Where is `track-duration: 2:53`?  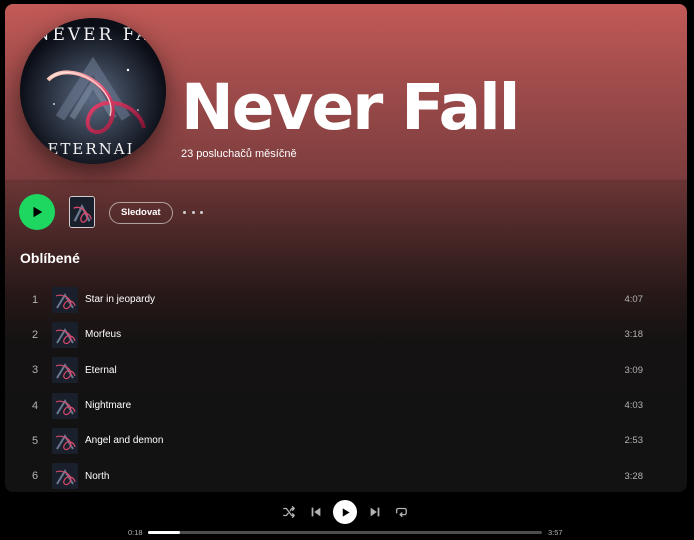
track-duration: 2:53 is located at coordinates (634, 441).